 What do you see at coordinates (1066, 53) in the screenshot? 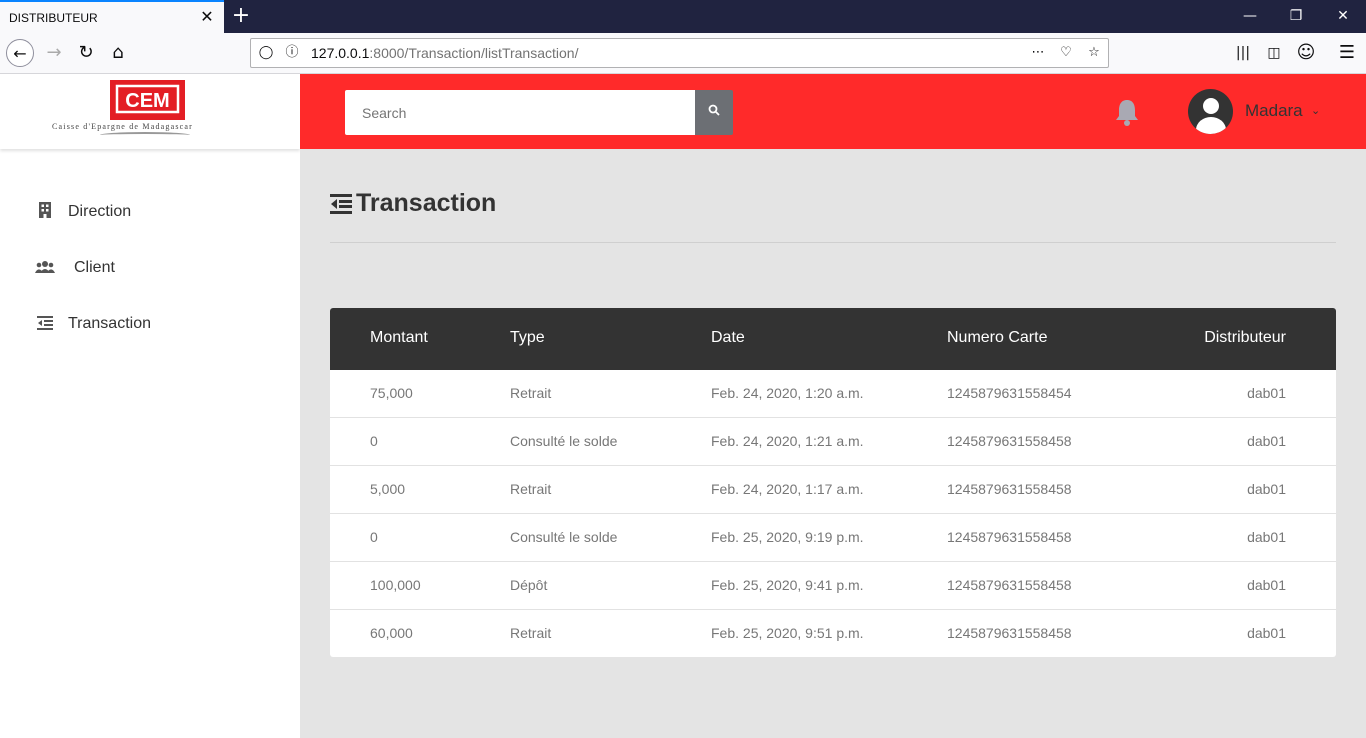
I see `pocket-icon: ♡` at bounding box center [1066, 53].